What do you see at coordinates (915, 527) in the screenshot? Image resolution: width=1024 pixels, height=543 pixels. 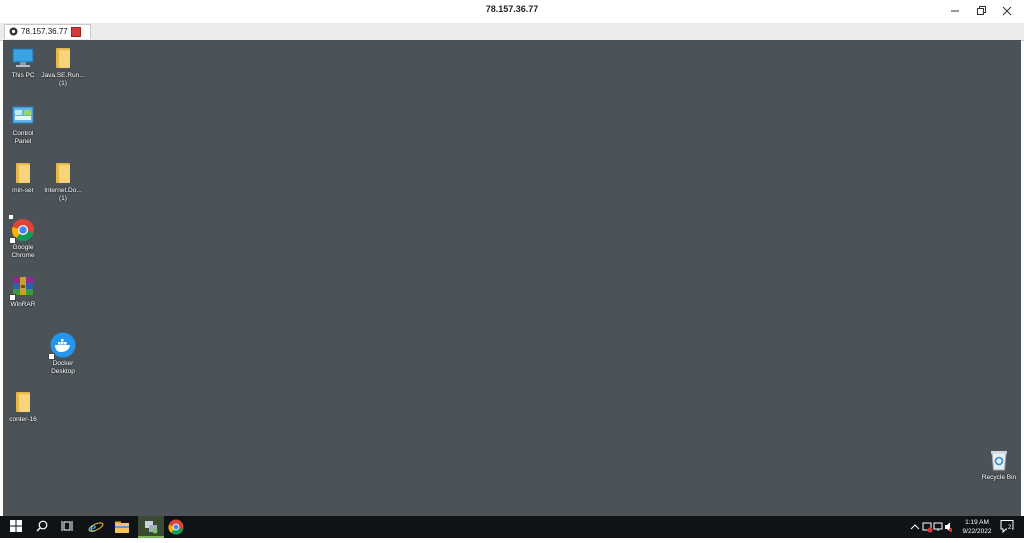 I see `chevron-up-icon` at bounding box center [915, 527].